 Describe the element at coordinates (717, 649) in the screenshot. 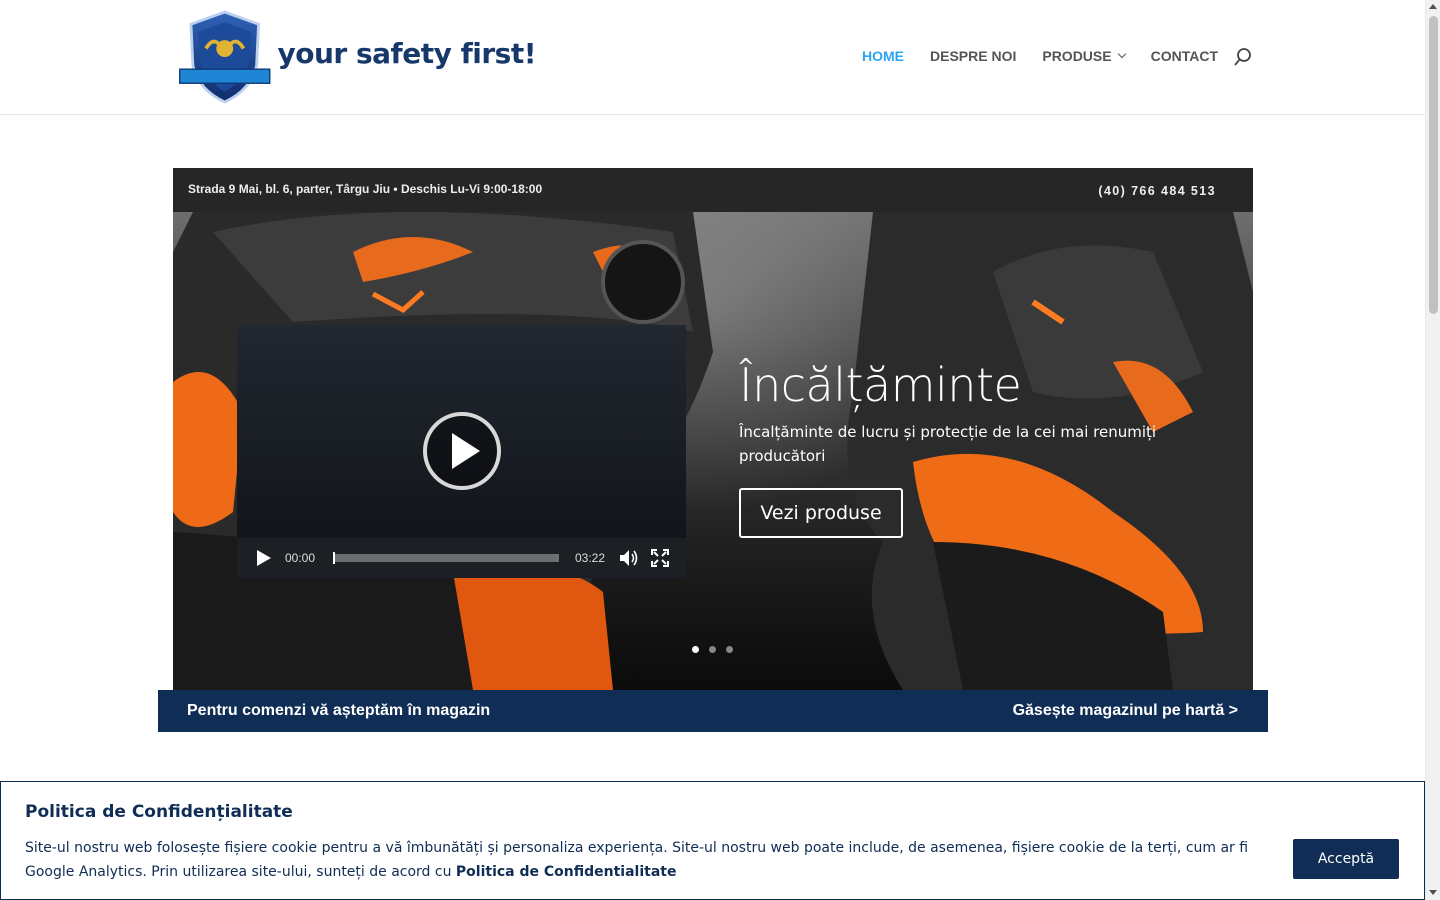

I see `slider-pagination` at that location.